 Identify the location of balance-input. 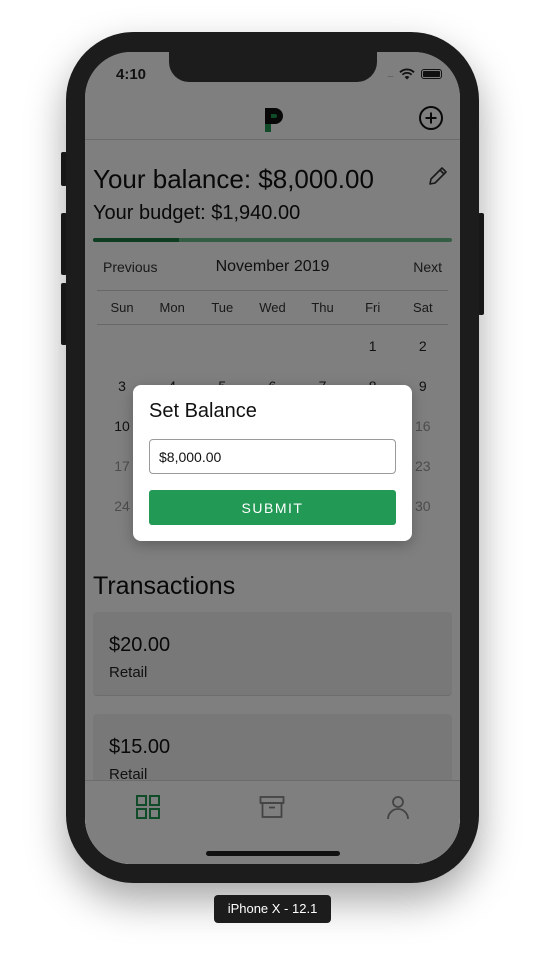
(272, 456).